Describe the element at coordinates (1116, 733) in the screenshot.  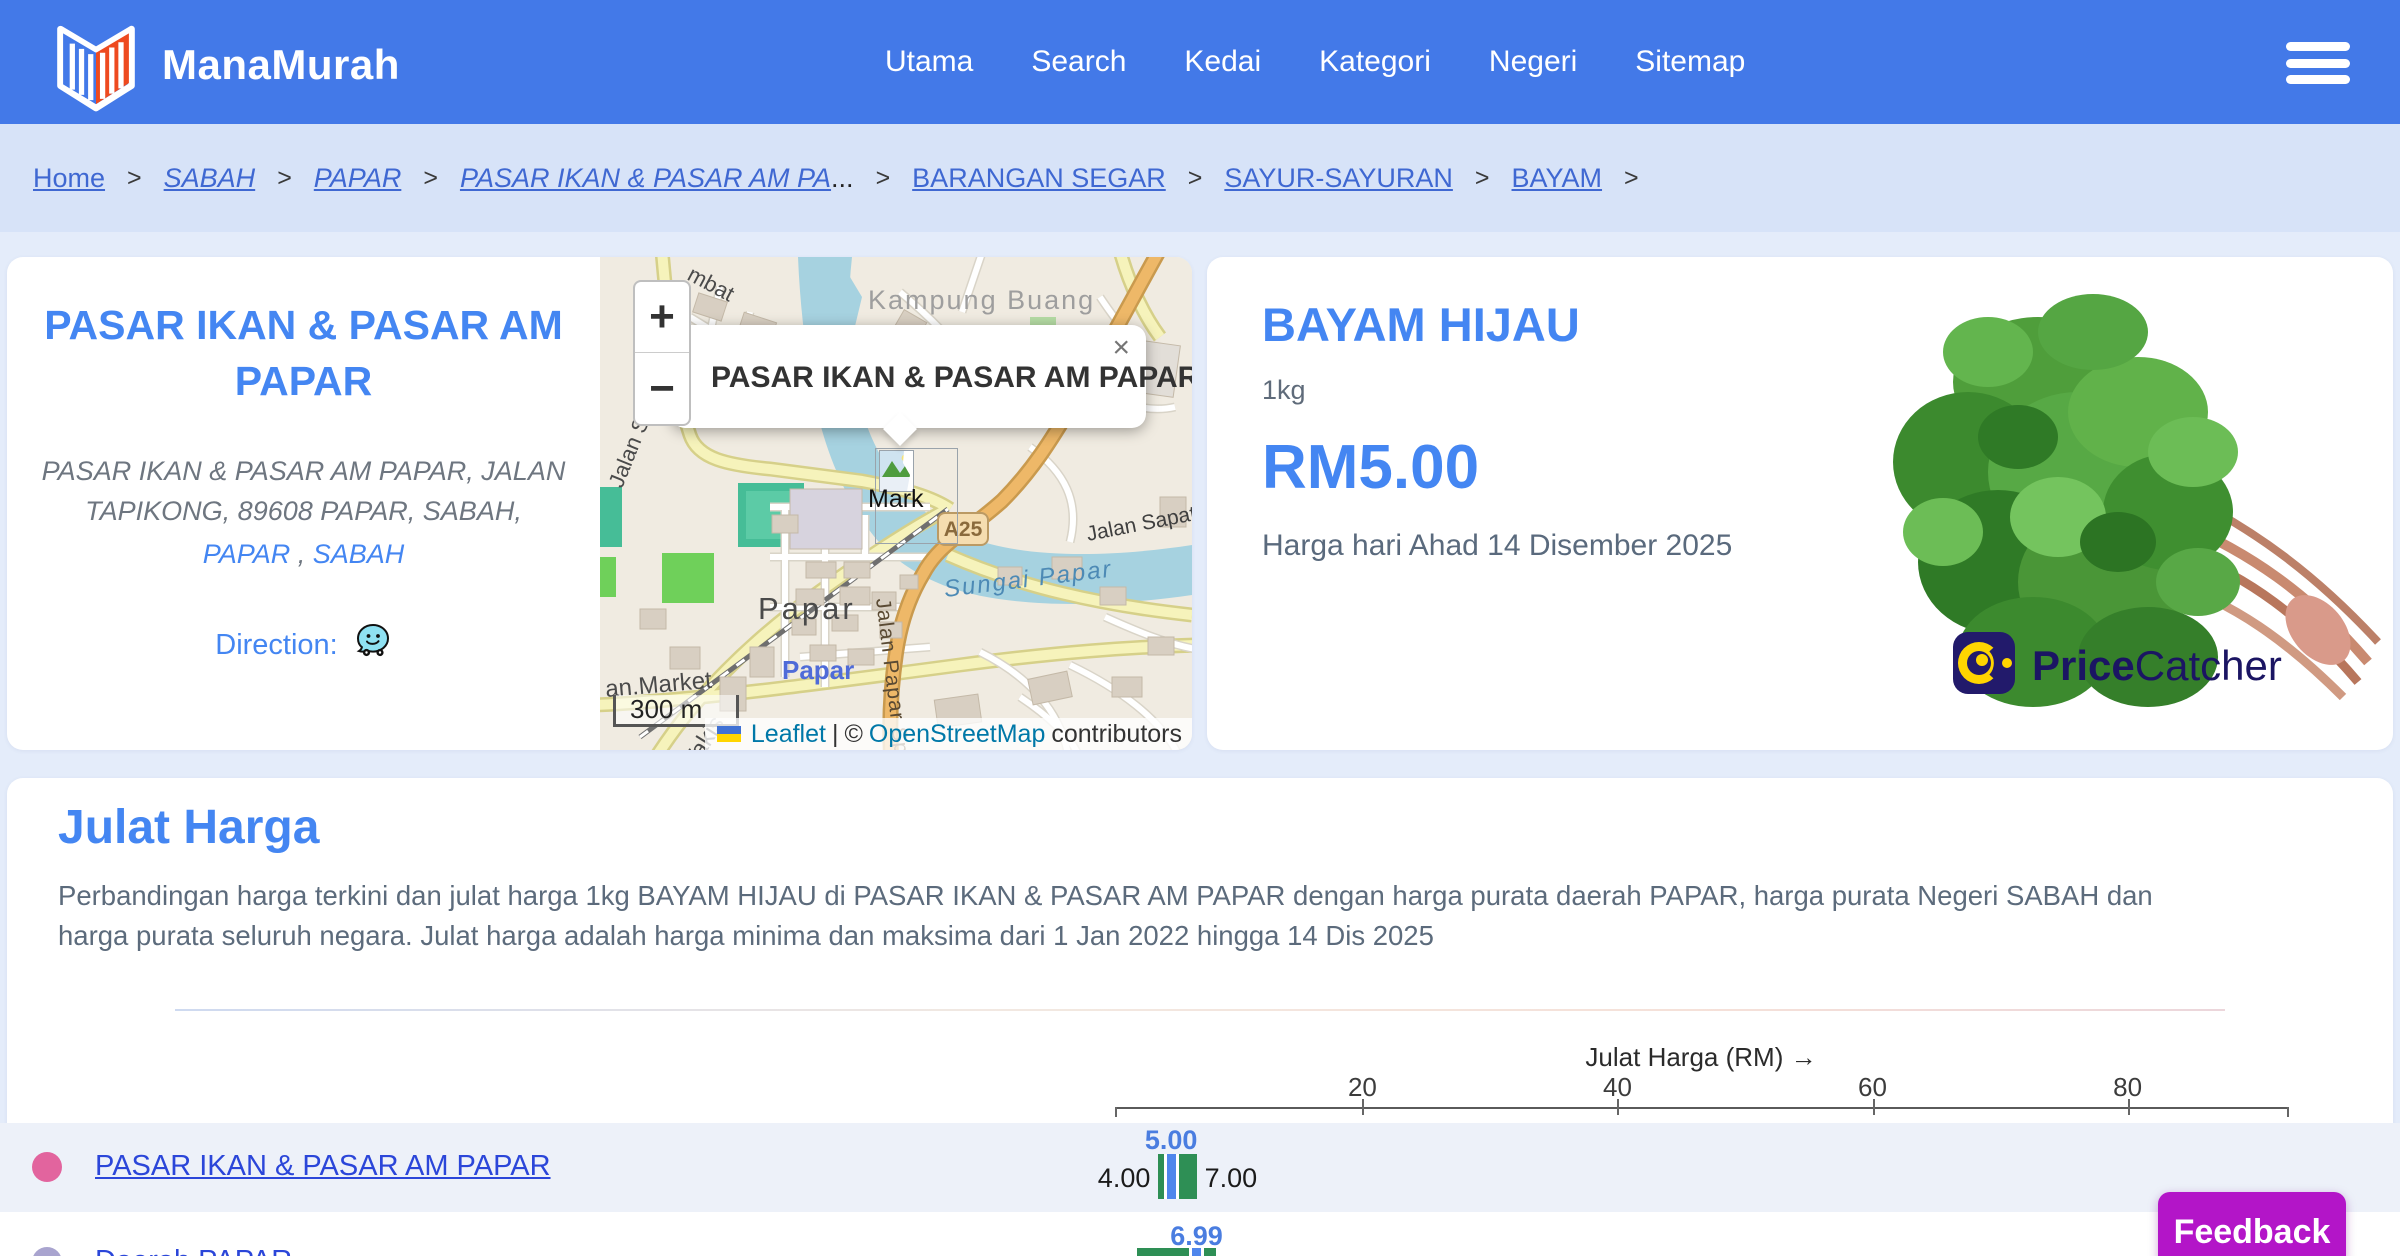
I see `attr-contributors: contributors` at that location.